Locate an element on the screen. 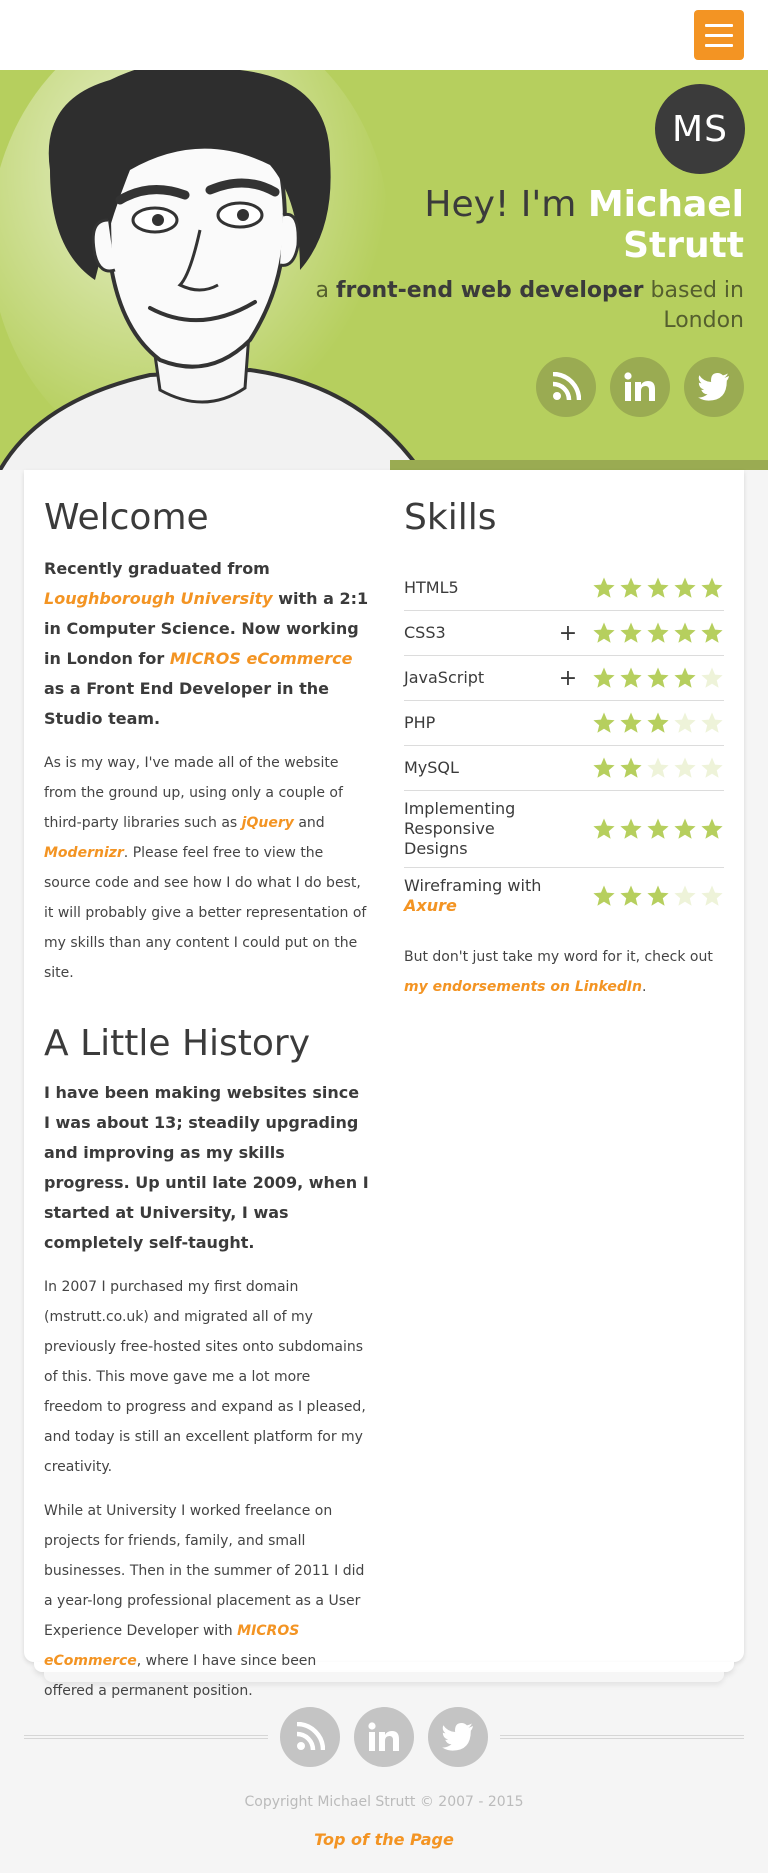  skill-name: Implementing Responsive Designs is located at coordinates (479, 829).